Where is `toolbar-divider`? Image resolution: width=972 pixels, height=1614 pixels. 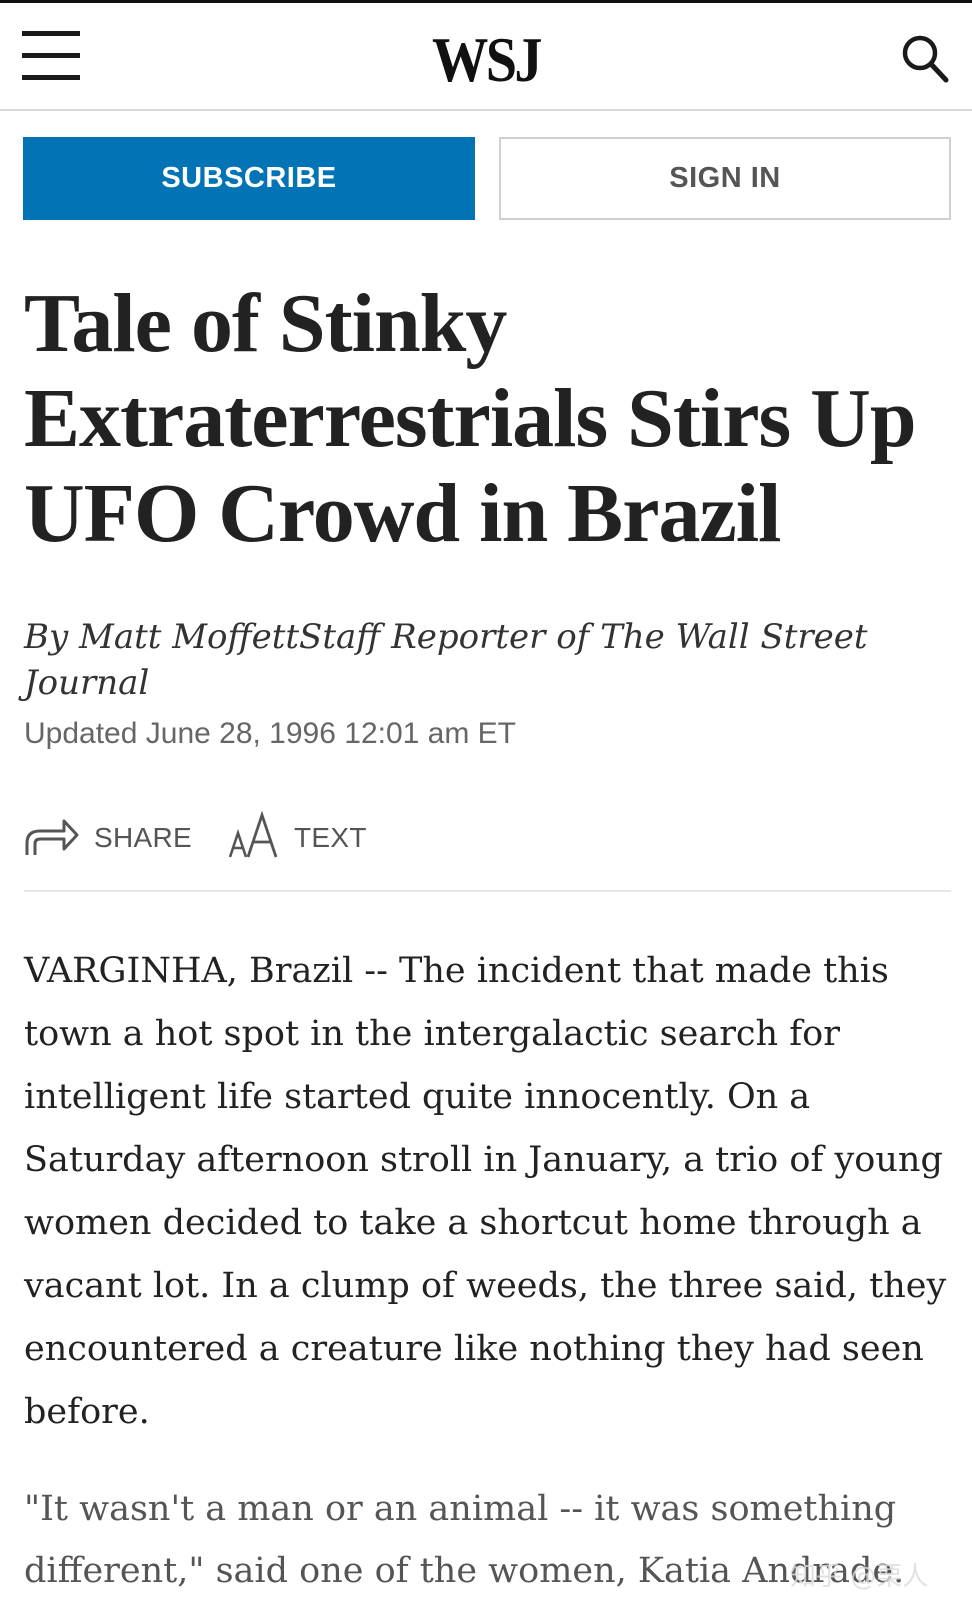
toolbar-divider is located at coordinates (487, 891).